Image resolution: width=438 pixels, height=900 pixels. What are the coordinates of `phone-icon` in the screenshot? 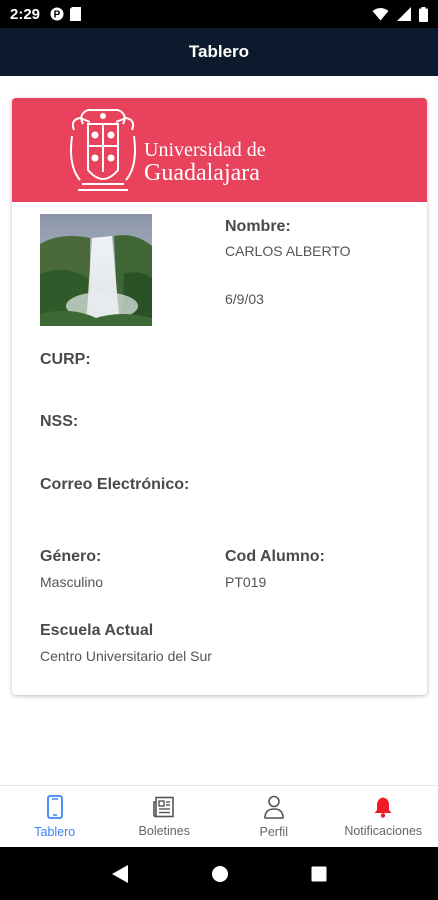 It's located at (54, 806).